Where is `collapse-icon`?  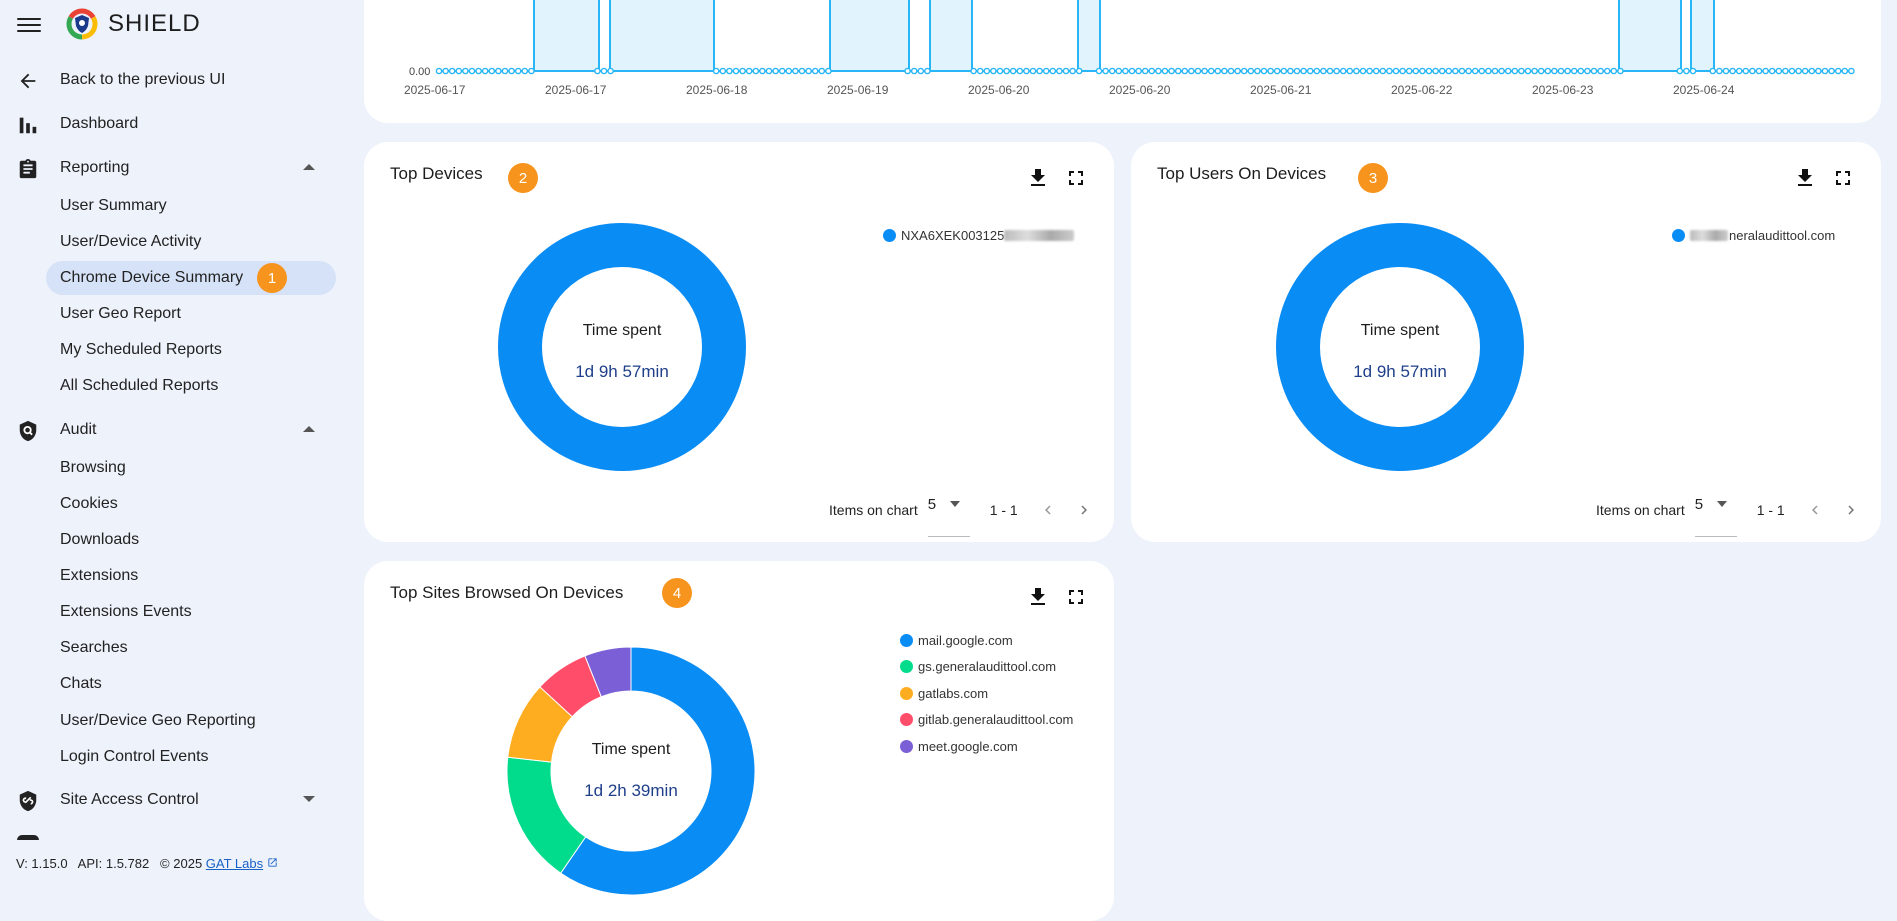
collapse-icon is located at coordinates (309, 429).